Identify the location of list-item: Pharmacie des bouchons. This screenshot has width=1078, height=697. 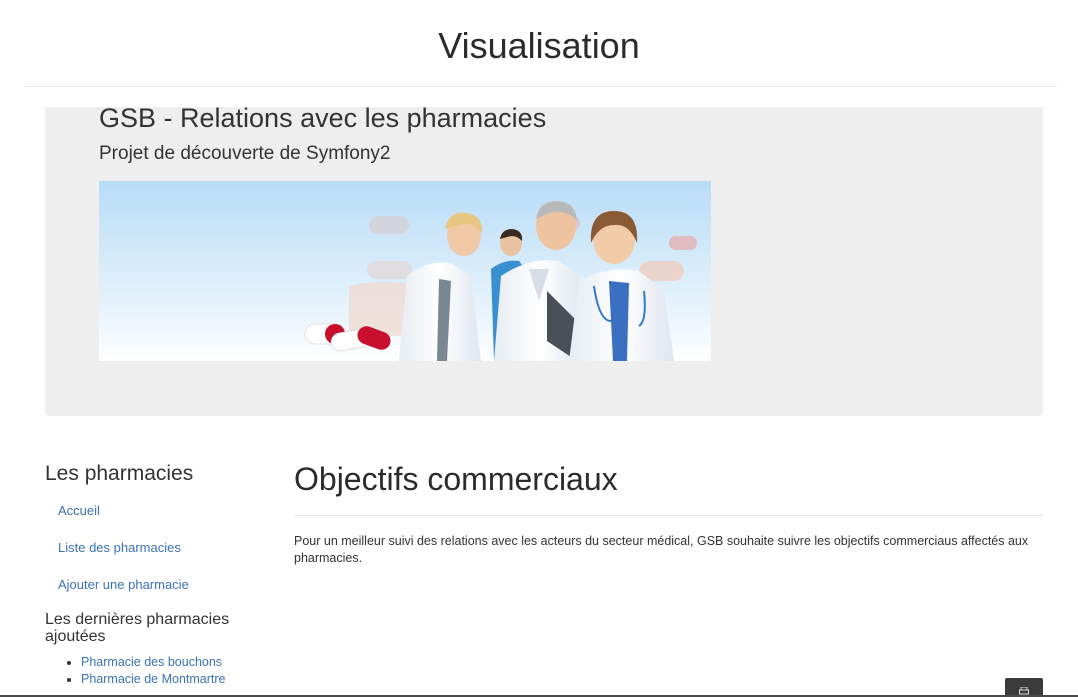
(153, 662).